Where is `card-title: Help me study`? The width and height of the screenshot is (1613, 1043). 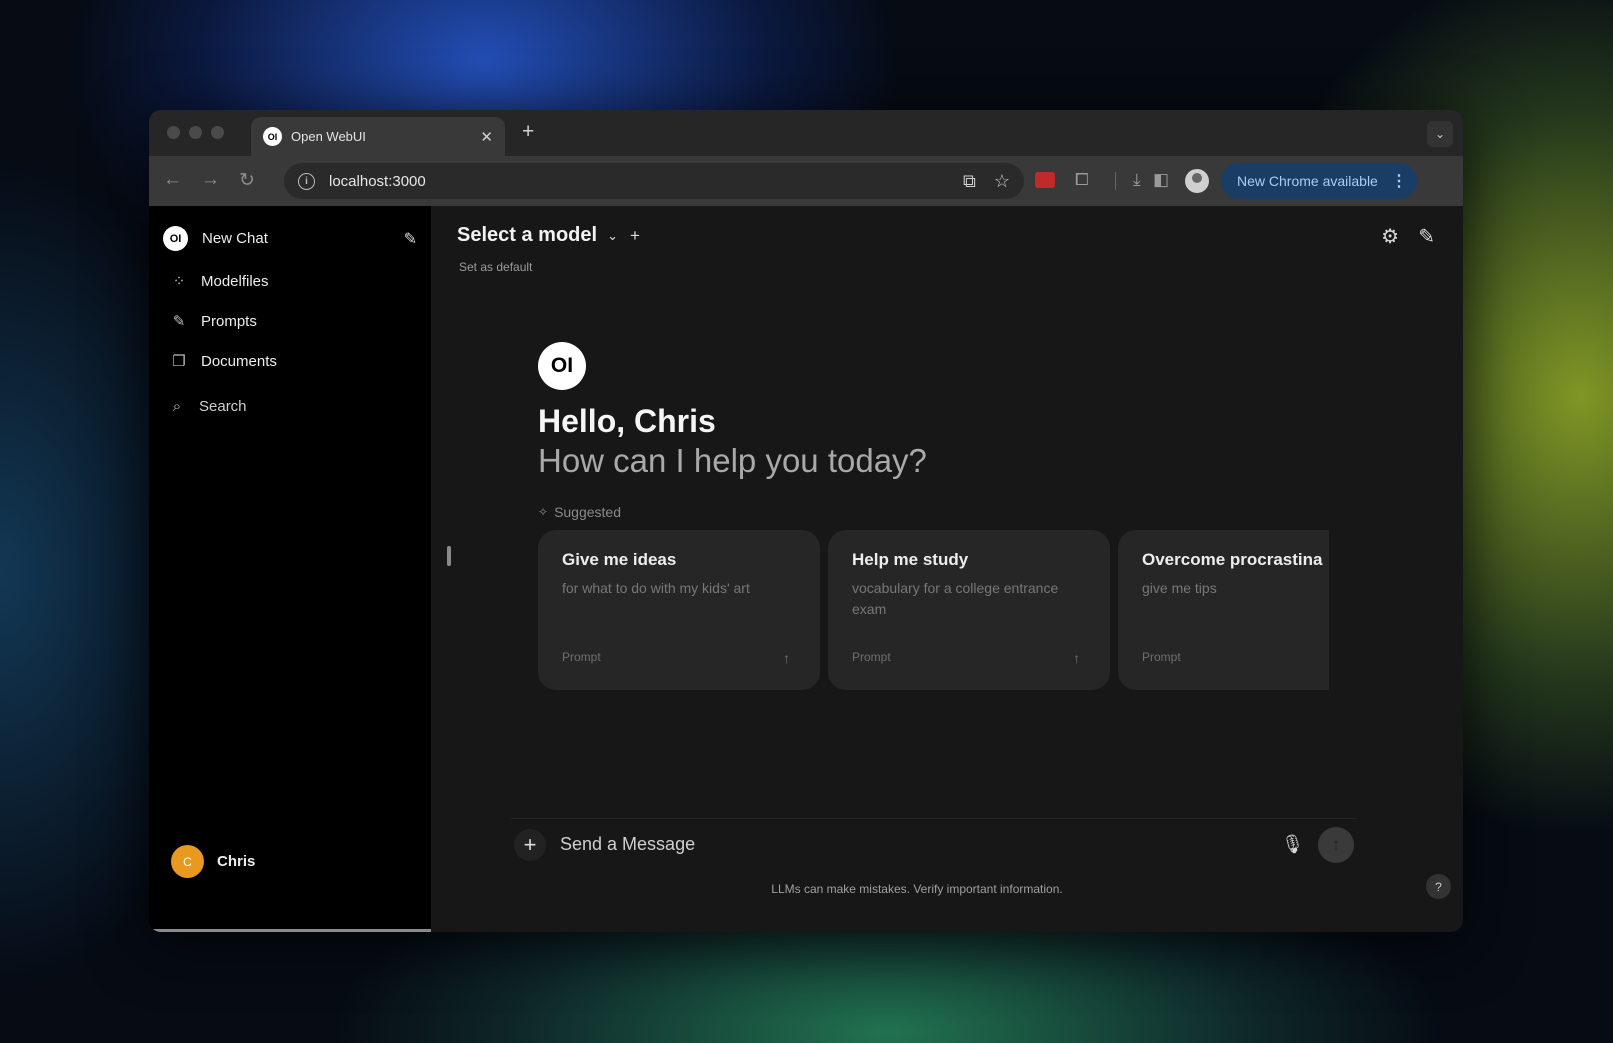
card-title: Help me study is located at coordinates (910, 559).